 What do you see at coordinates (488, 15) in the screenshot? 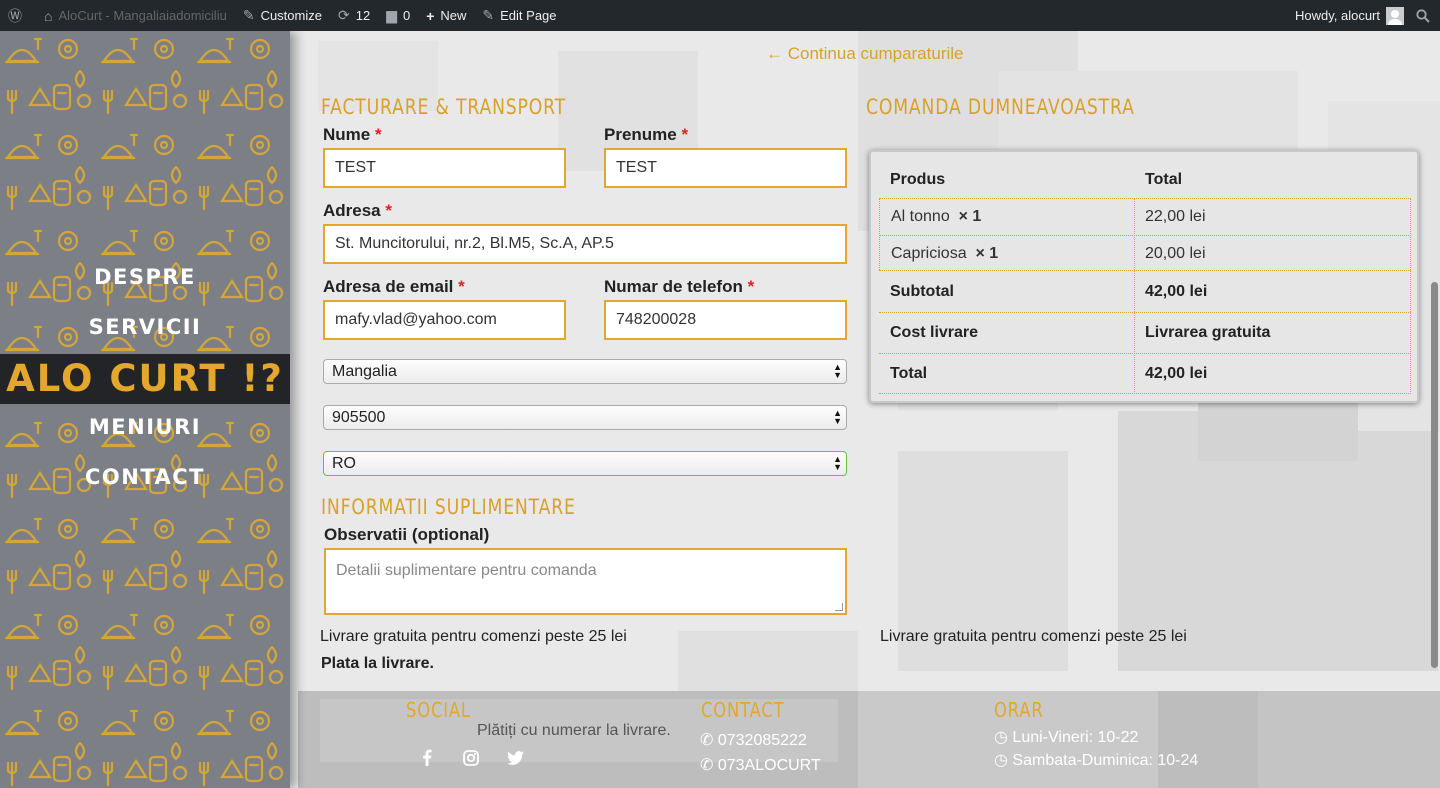
I see `pencil-icon: ✎` at bounding box center [488, 15].